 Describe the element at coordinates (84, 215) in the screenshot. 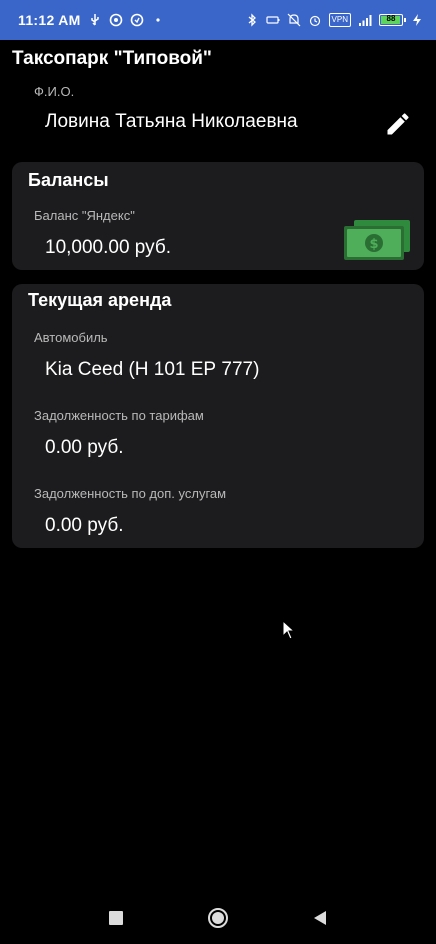

I see `yandex-balance-label: Баланс "Яндекс"` at that location.